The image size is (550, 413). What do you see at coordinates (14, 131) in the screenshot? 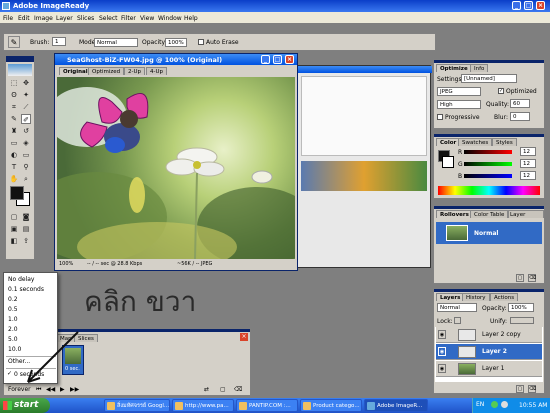
I see `stamp-tool-icon: ♜` at bounding box center [14, 131].